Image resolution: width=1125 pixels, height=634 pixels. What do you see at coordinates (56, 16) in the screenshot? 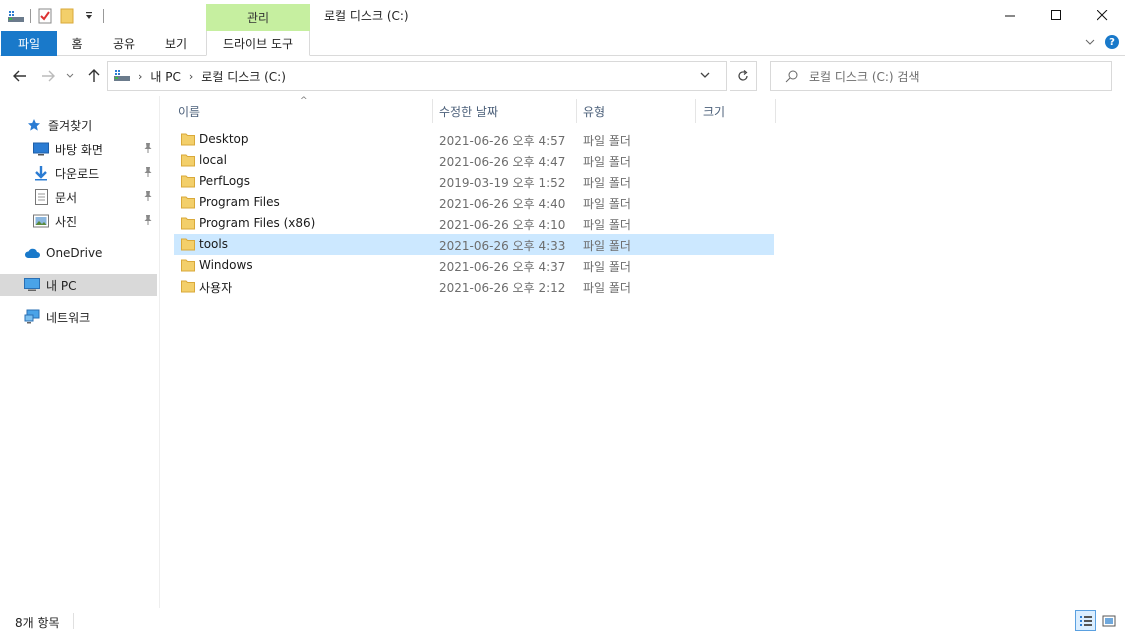
I see `quick-access-toolbar` at bounding box center [56, 16].